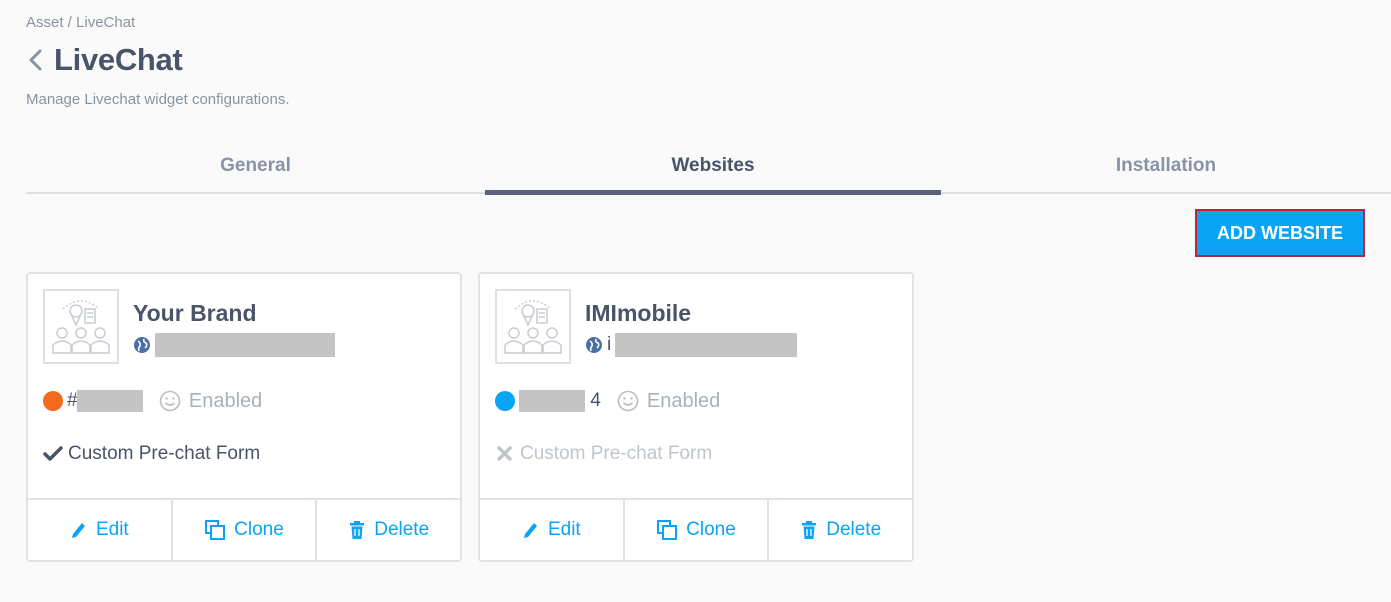 Image resolution: width=1391 pixels, height=602 pixels. Describe the element at coordinates (36, 60) in the screenshot. I see `back-chevron-icon` at that location.